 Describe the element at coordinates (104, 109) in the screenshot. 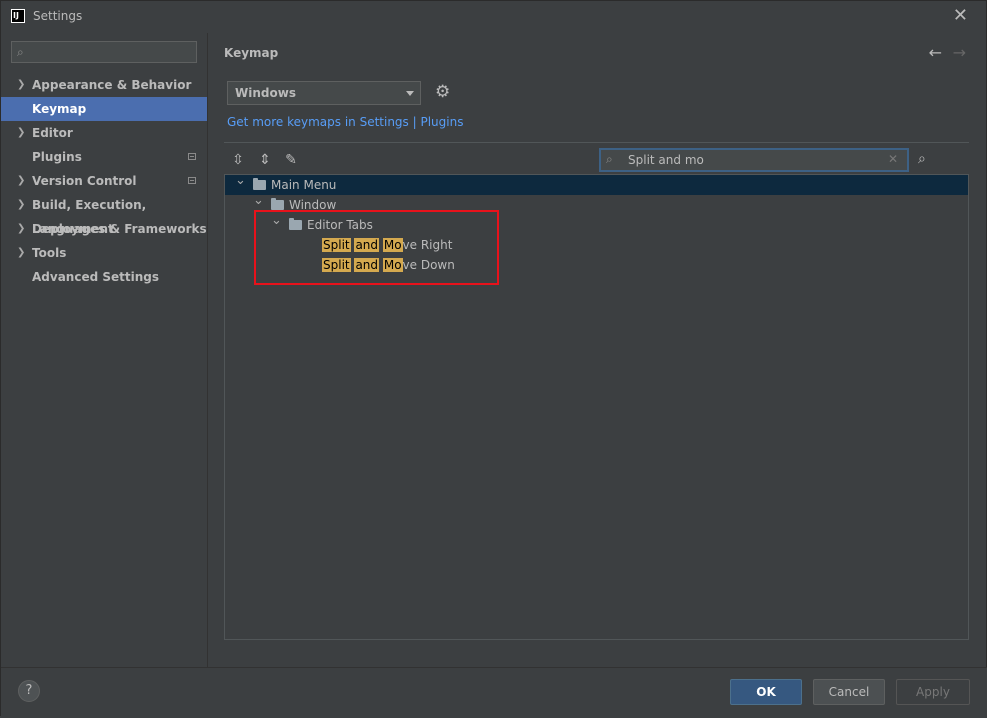

I see `sidebar-item: Keymap` at that location.